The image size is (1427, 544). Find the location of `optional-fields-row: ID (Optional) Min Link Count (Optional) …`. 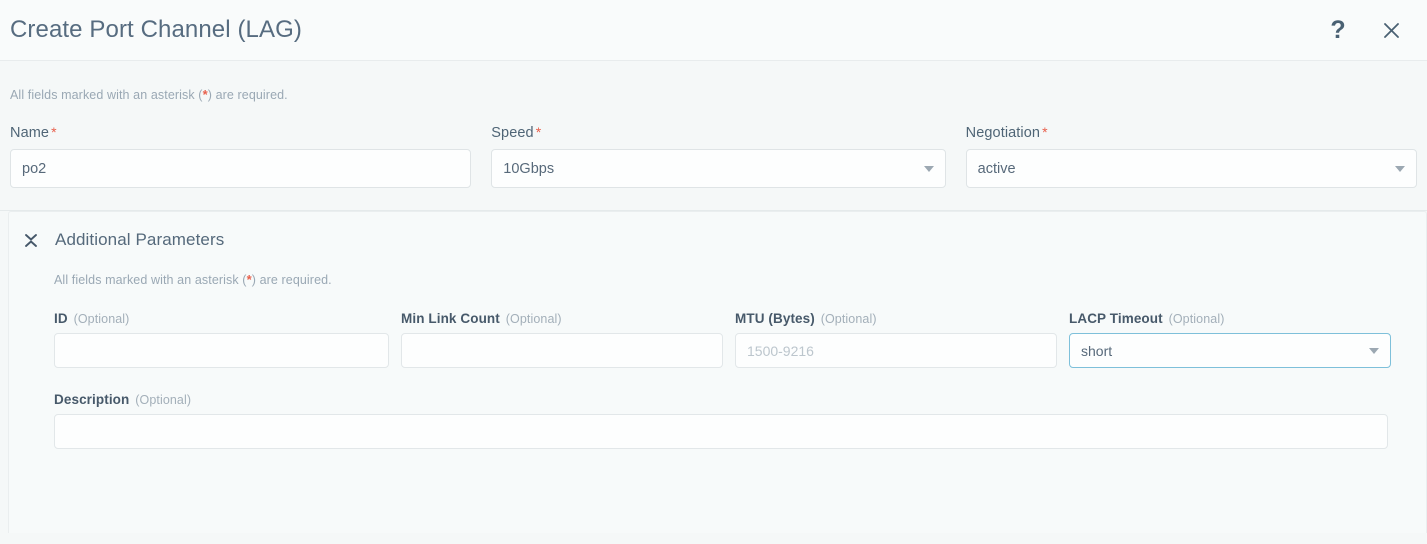

optional-fields-row: ID (Optional) Min Link Count (Optional) … is located at coordinates (717, 327).